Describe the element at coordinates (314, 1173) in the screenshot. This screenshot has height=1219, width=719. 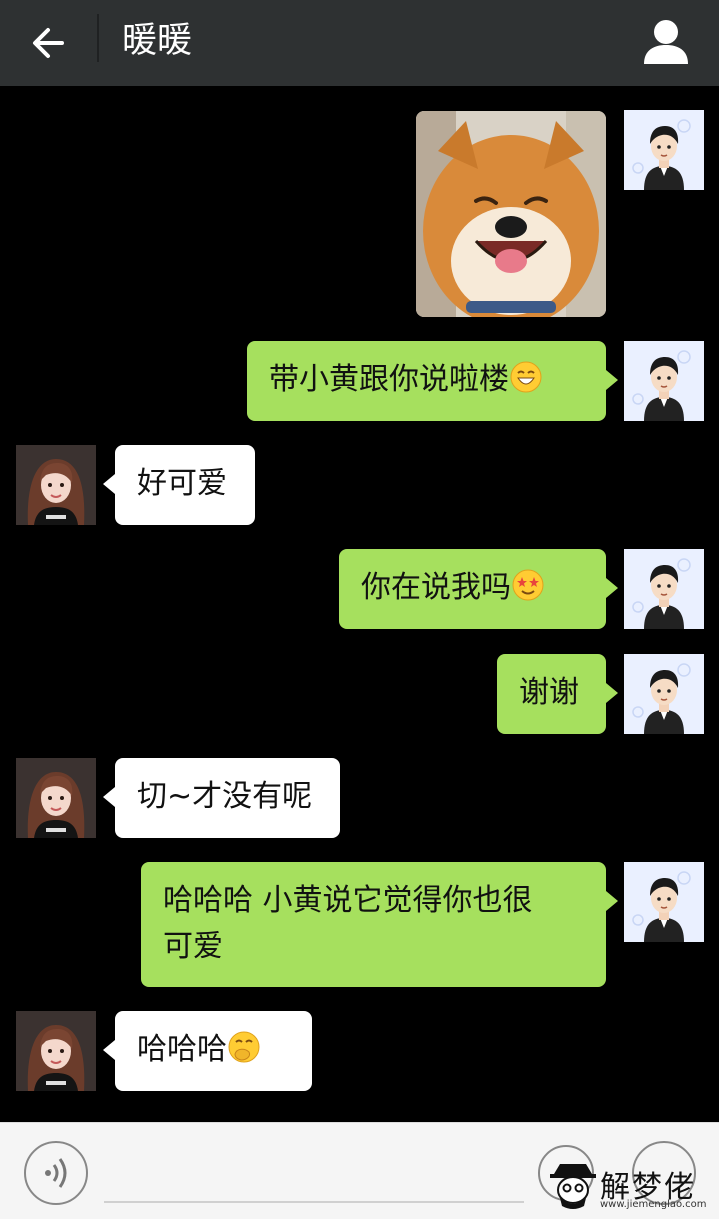
I see `message-input` at that location.